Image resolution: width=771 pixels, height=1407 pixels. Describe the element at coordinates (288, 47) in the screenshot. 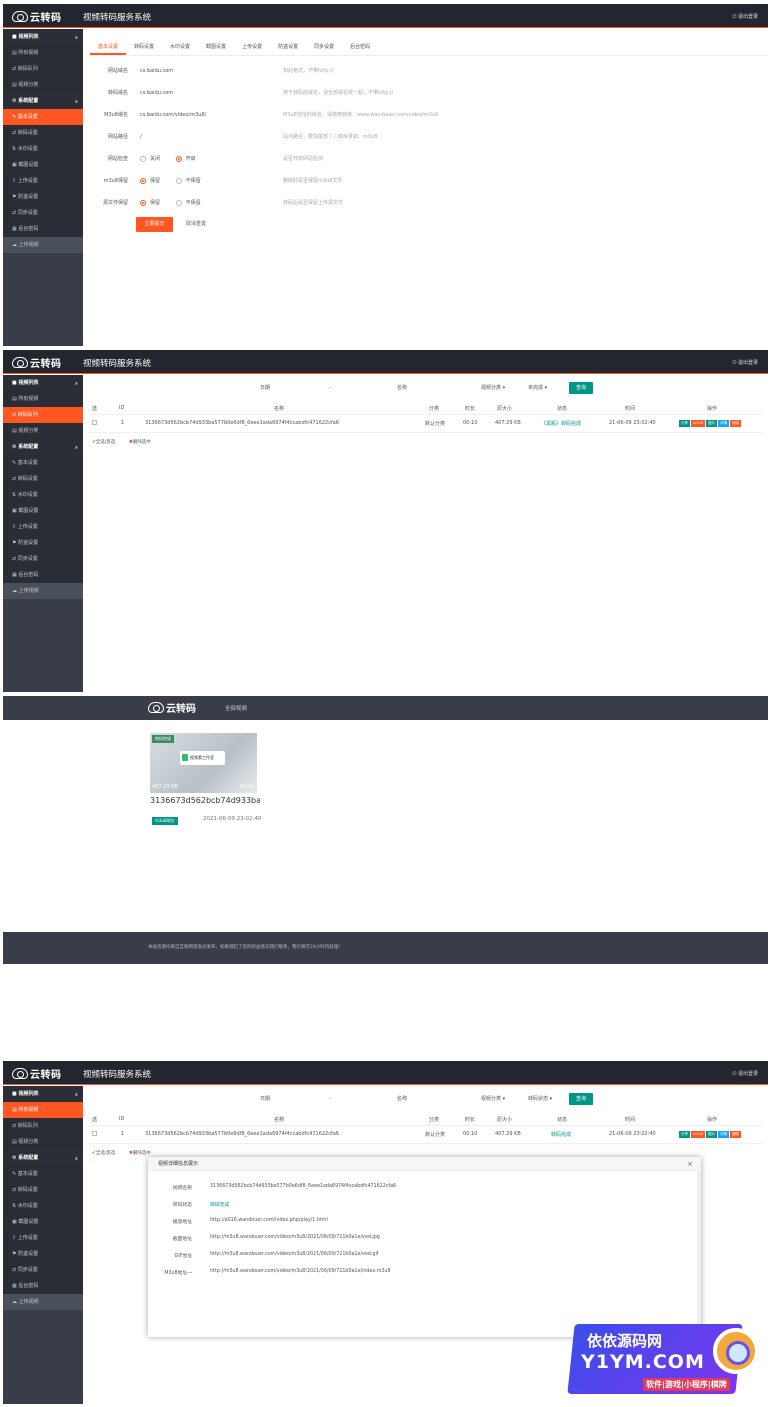

I see `tab-hotlink: 防盗设置` at that location.